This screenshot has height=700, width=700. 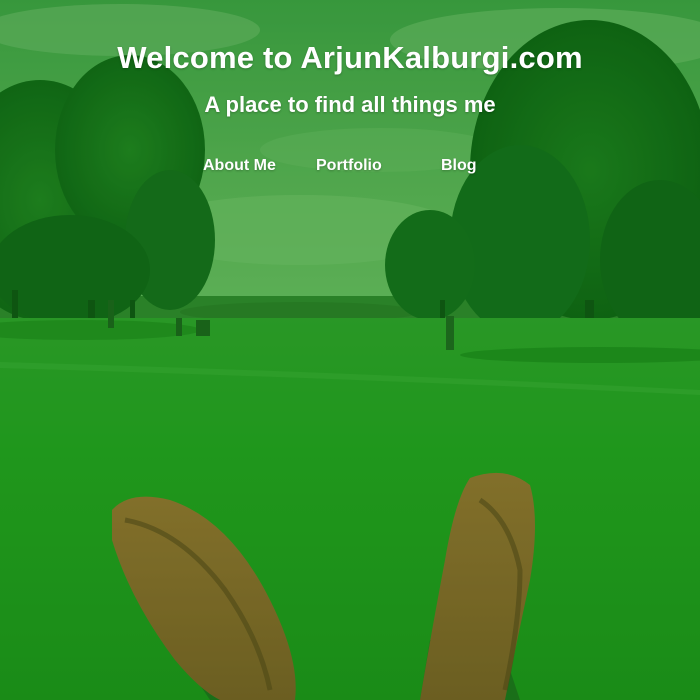 I want to click on nav-link-blog: Blog, so click(x=459, y=166).